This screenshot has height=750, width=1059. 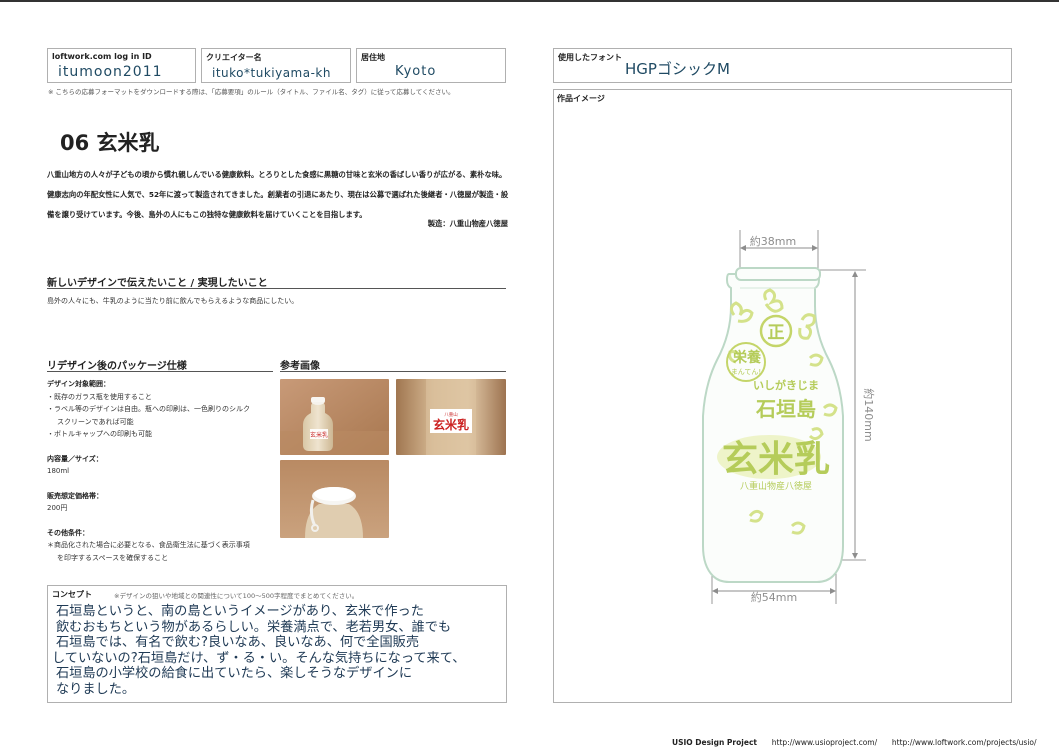 I want to click on scope-item: ・ラベル等のデザインは自由。瓶への印刷は、一色刷りのシルク, so click(x=148, y=409).